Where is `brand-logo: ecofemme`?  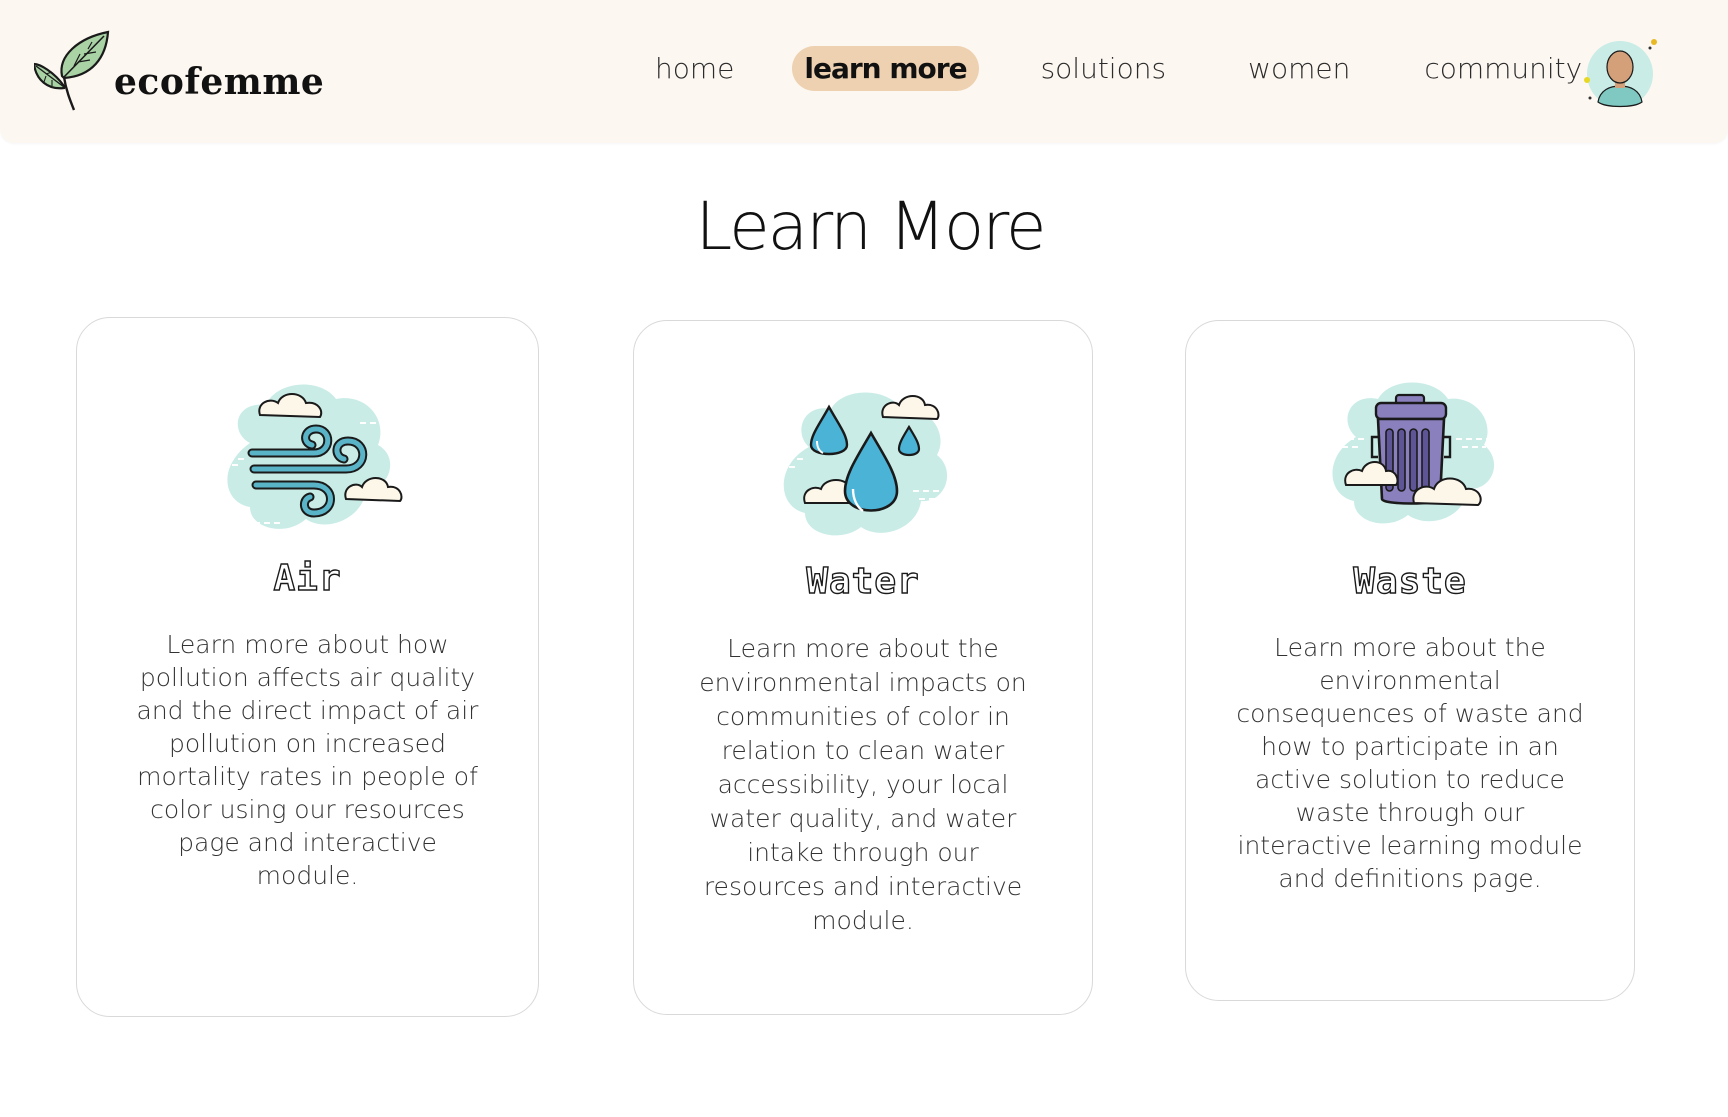 brand-logo: ecofemme is located at coordinates (179, 71).